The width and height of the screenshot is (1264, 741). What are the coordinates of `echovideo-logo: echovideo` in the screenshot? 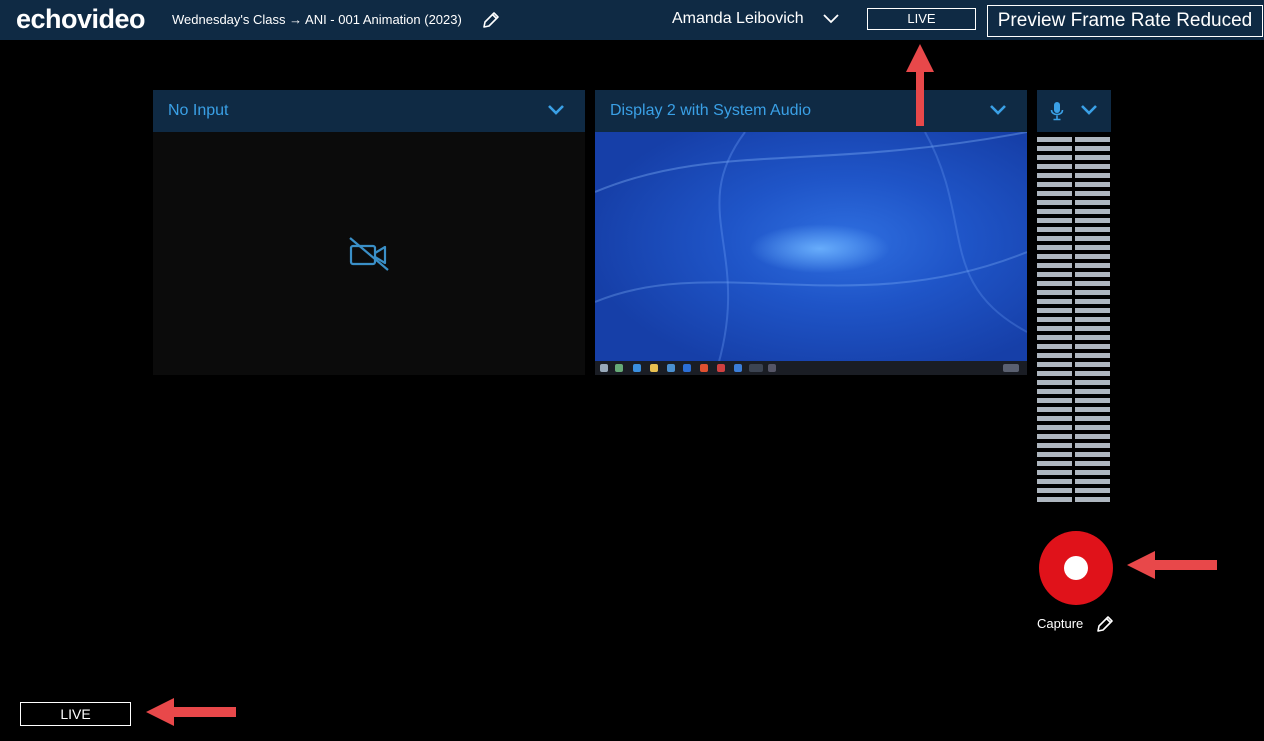 It's located at (81, 19).